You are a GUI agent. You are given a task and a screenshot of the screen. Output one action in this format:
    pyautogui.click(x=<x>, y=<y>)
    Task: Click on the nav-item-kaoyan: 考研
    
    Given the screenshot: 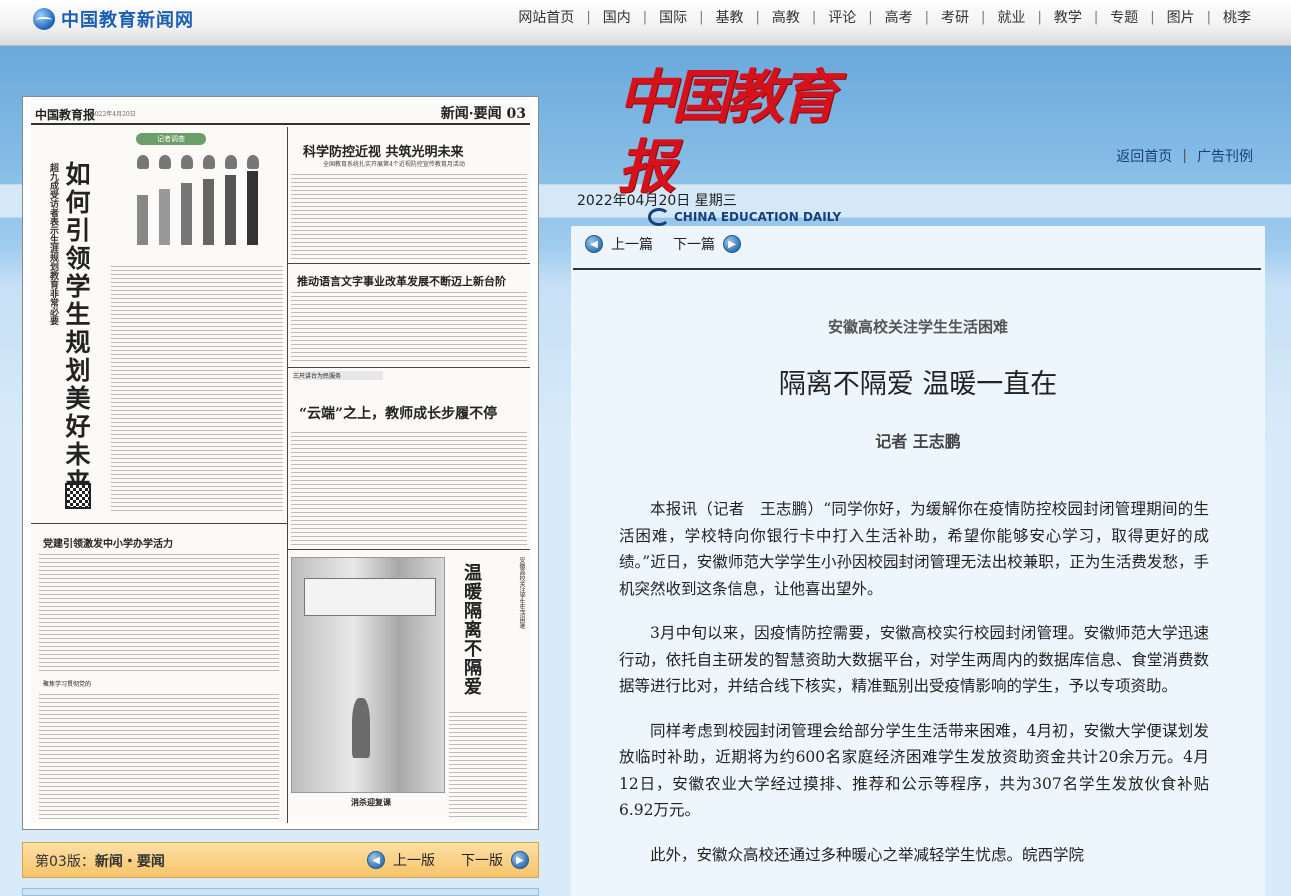 What is the action you would take?
    pyautogui.click(x=955, y=17)
    